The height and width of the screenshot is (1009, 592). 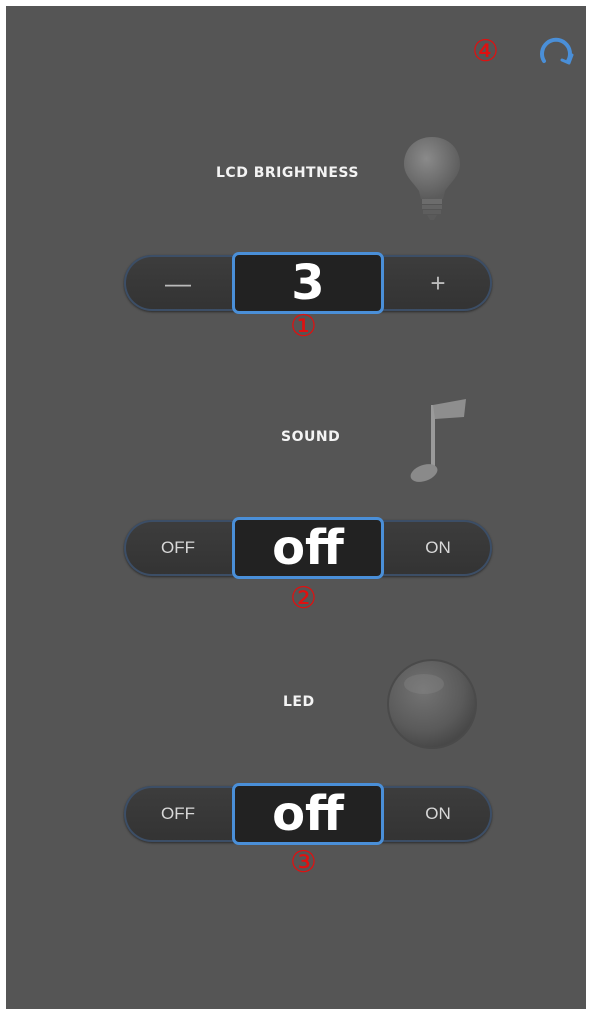 What do you see at coordinates (303, 598) in the screenshot?
I see `annotation-two: ②` at bounding box center [303, 598].